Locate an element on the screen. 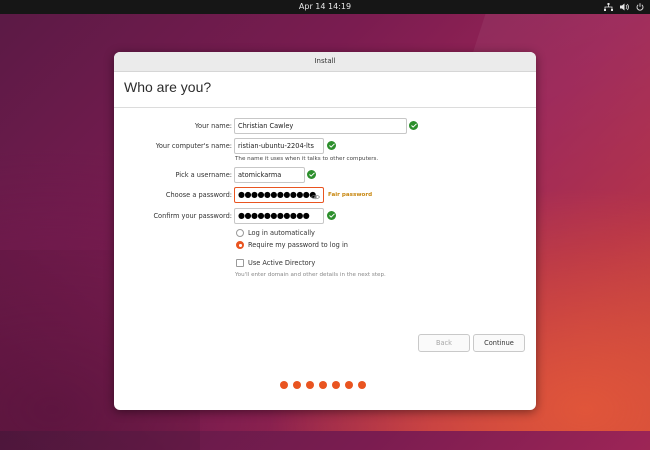 The height and width of the screenshot is (450, 650). volume-icon is located at coordinates (624, 7).